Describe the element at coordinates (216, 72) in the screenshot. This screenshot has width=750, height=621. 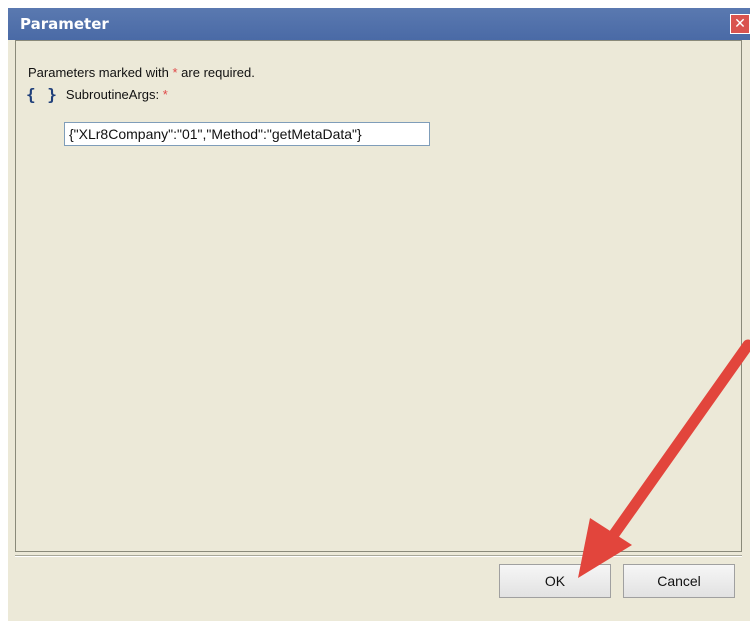
I see `required-note-suffix: are required.` at that location.